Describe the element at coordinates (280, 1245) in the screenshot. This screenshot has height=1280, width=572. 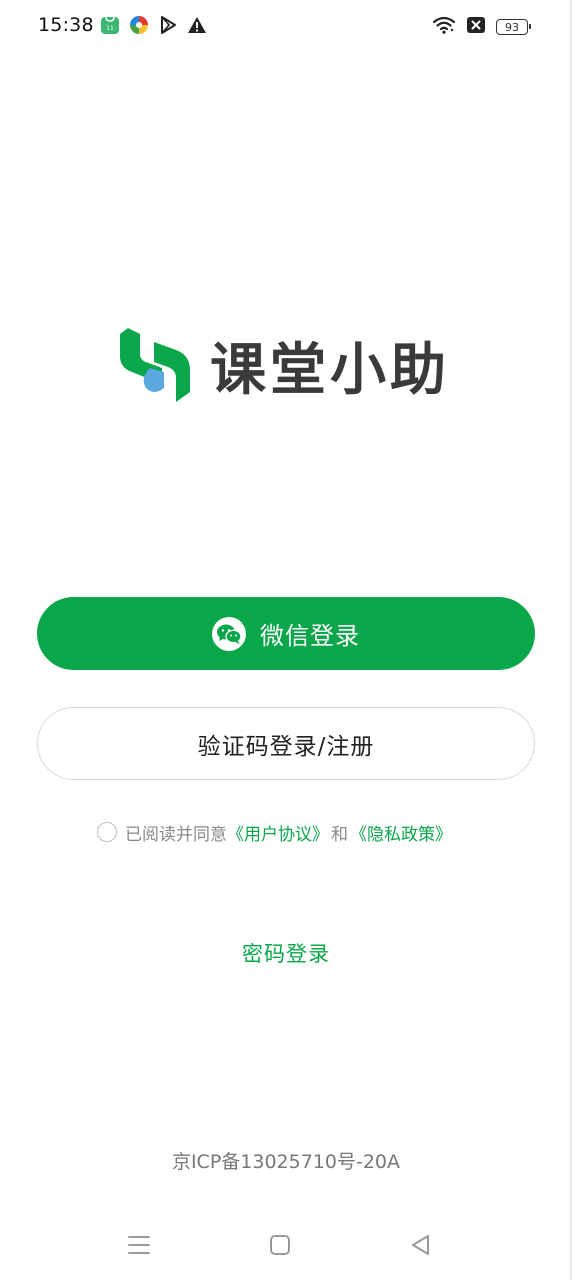
I see `home-square-icon` at that location.